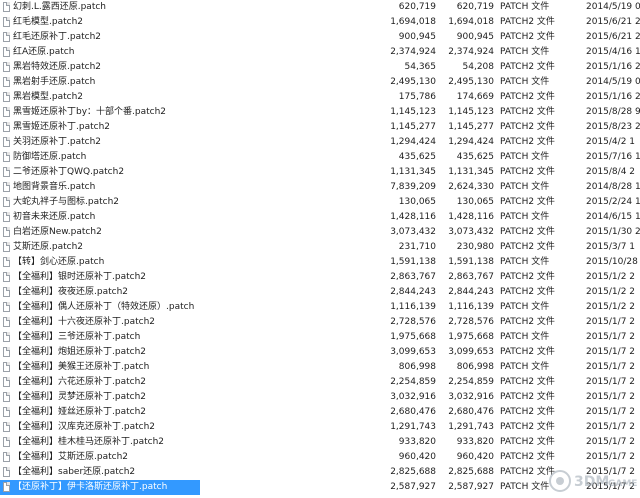 The width and height of the screenshot is (640, 498). Describe the element at coordinates (100, 97) in the screenshot. I see `file-name-cell: 黑岩模型.patch2` at that location.